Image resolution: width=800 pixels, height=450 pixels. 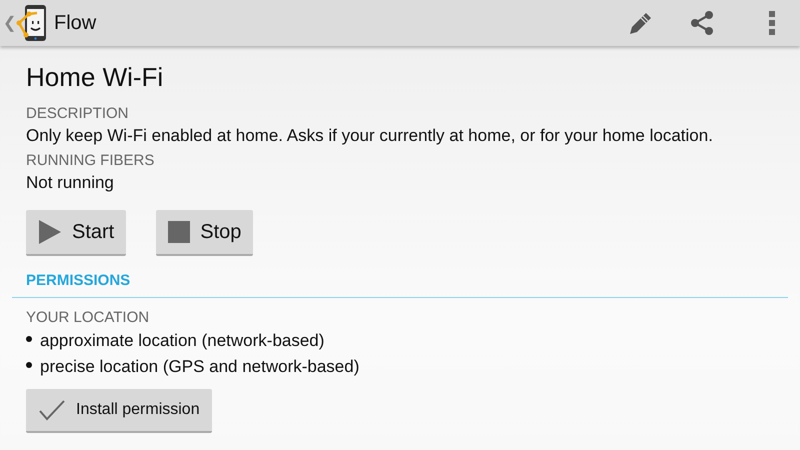 What do you see at coordinates (179, 232) in the screenshot?
I see `stop-icon` at bounding box center [179, 232].